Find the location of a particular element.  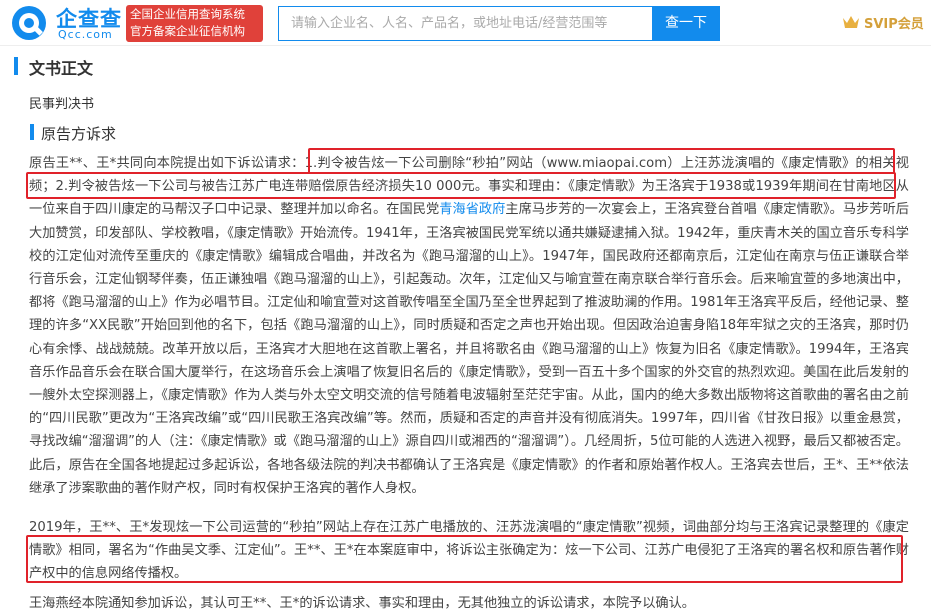

sub-section-bar is located at coordinates (32, 132).